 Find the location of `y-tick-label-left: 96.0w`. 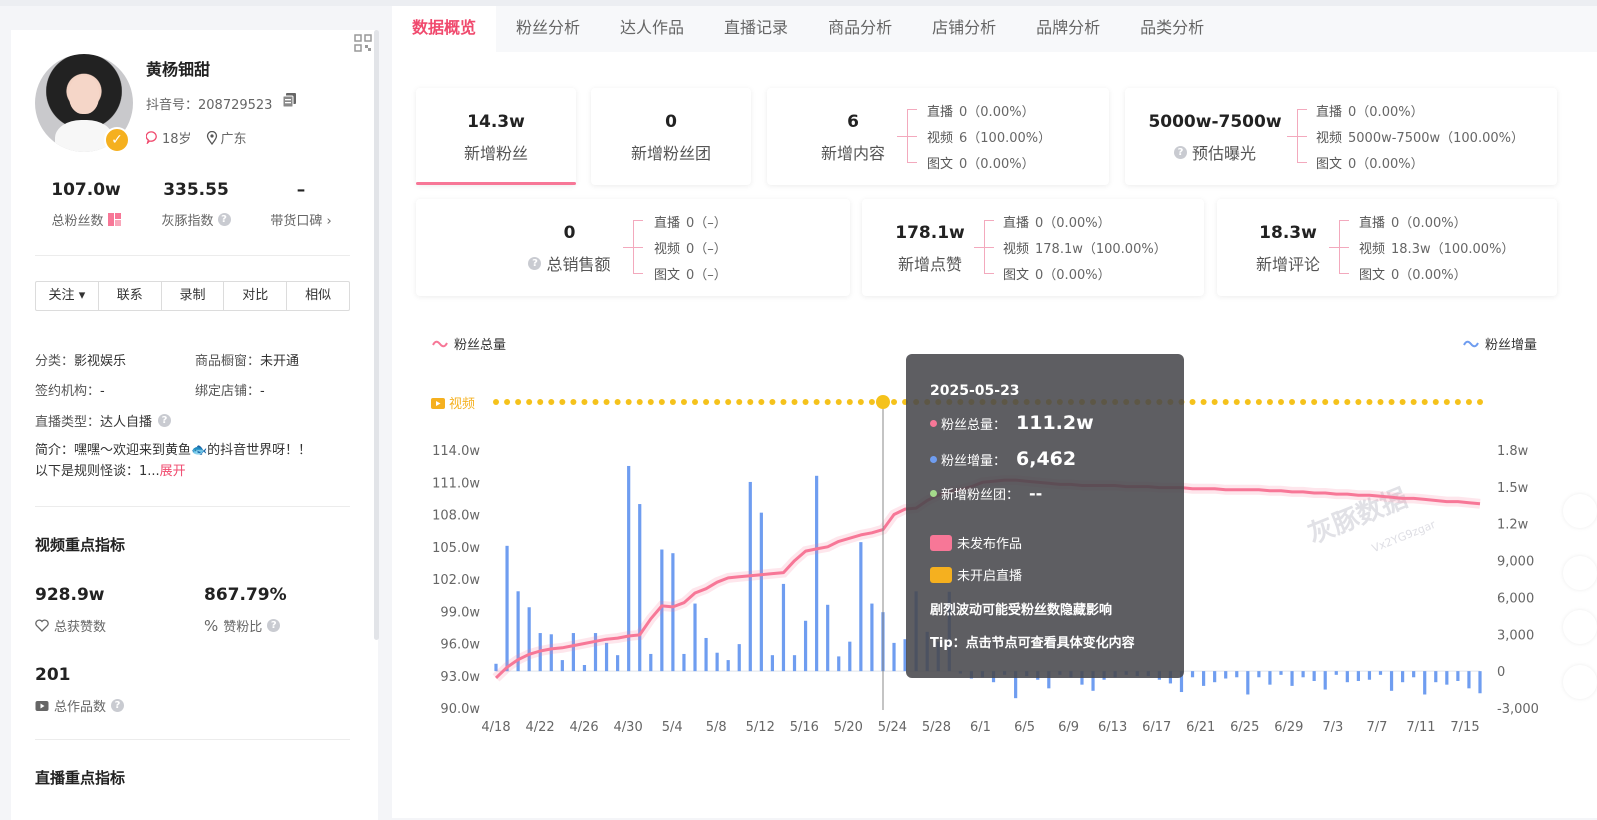

y-tick-label-left: 96.0w is located at coordinates (460, 645).